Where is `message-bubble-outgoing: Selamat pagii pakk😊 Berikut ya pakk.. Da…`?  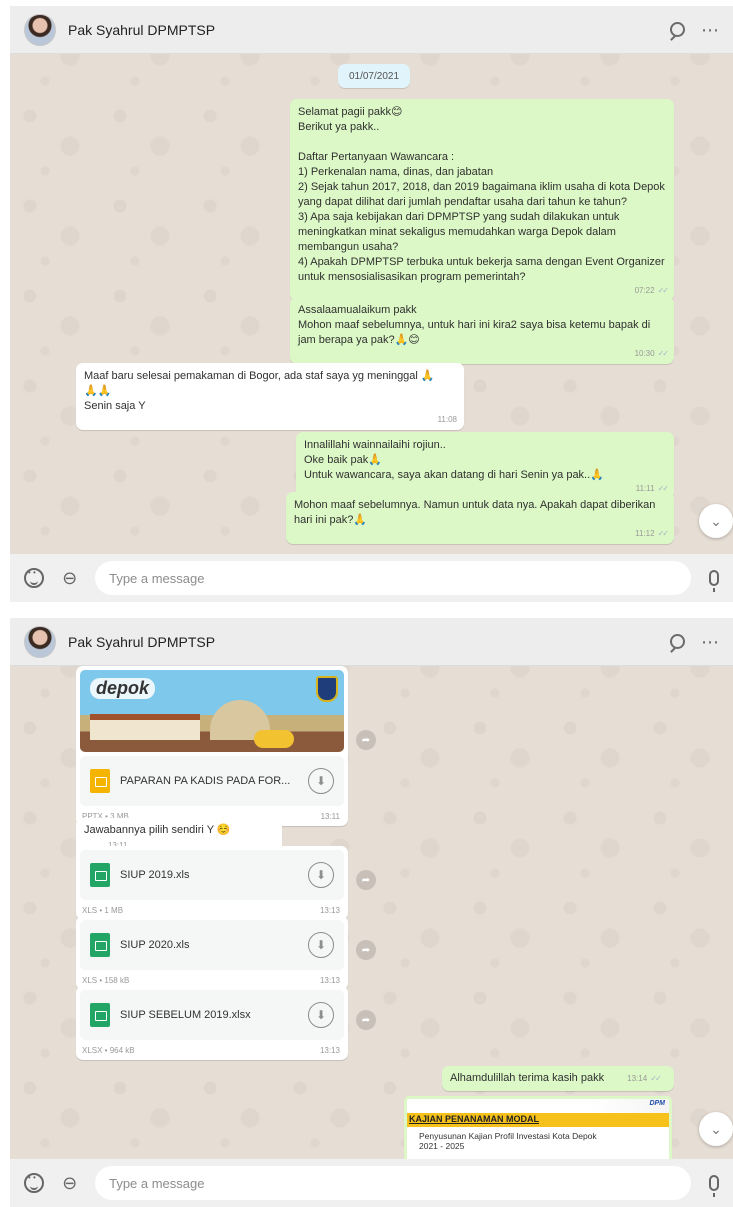
message-bubble-outgoing: Selamat pagii pakk😊 Berikut ya pakk.. Da… is located at coordinates (482, 200).